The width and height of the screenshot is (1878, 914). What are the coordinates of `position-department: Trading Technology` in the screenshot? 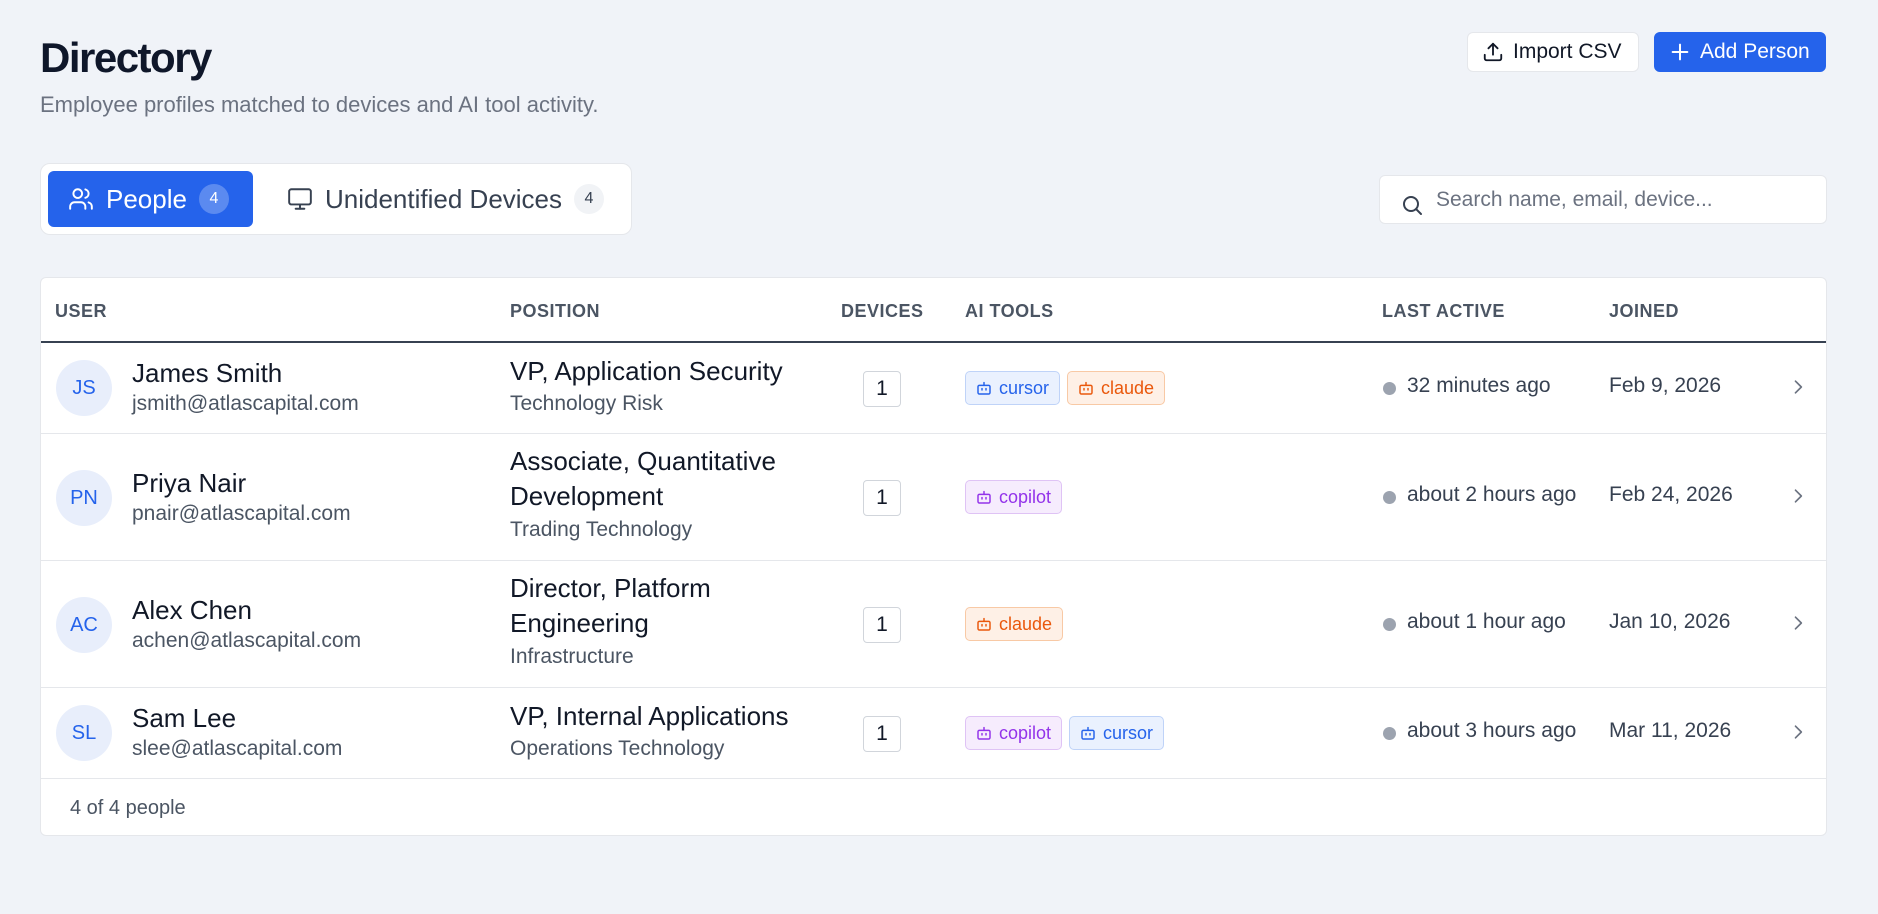 It's located at (601, 529).